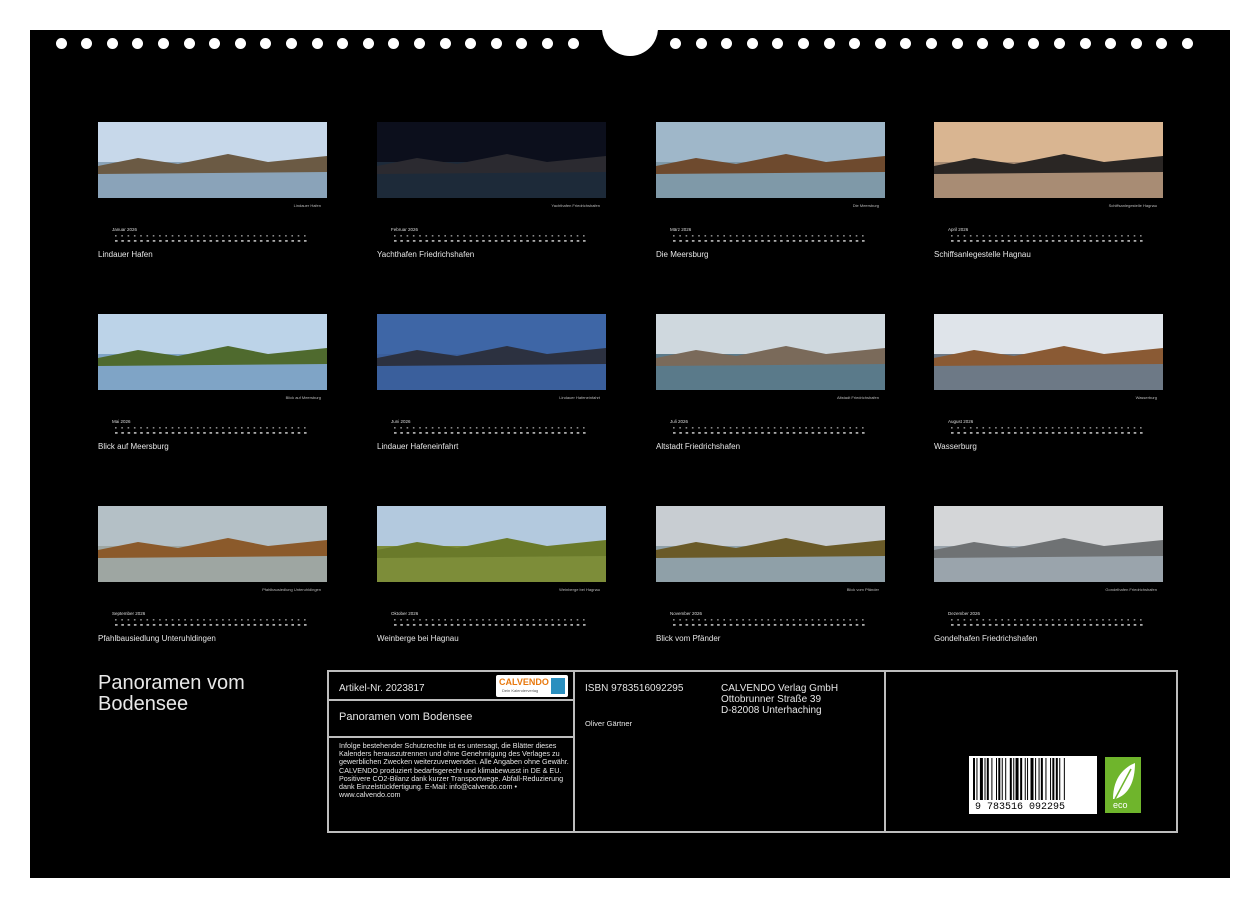  I want to click on barcode: 9 783516 092295, so click(1033, 785).